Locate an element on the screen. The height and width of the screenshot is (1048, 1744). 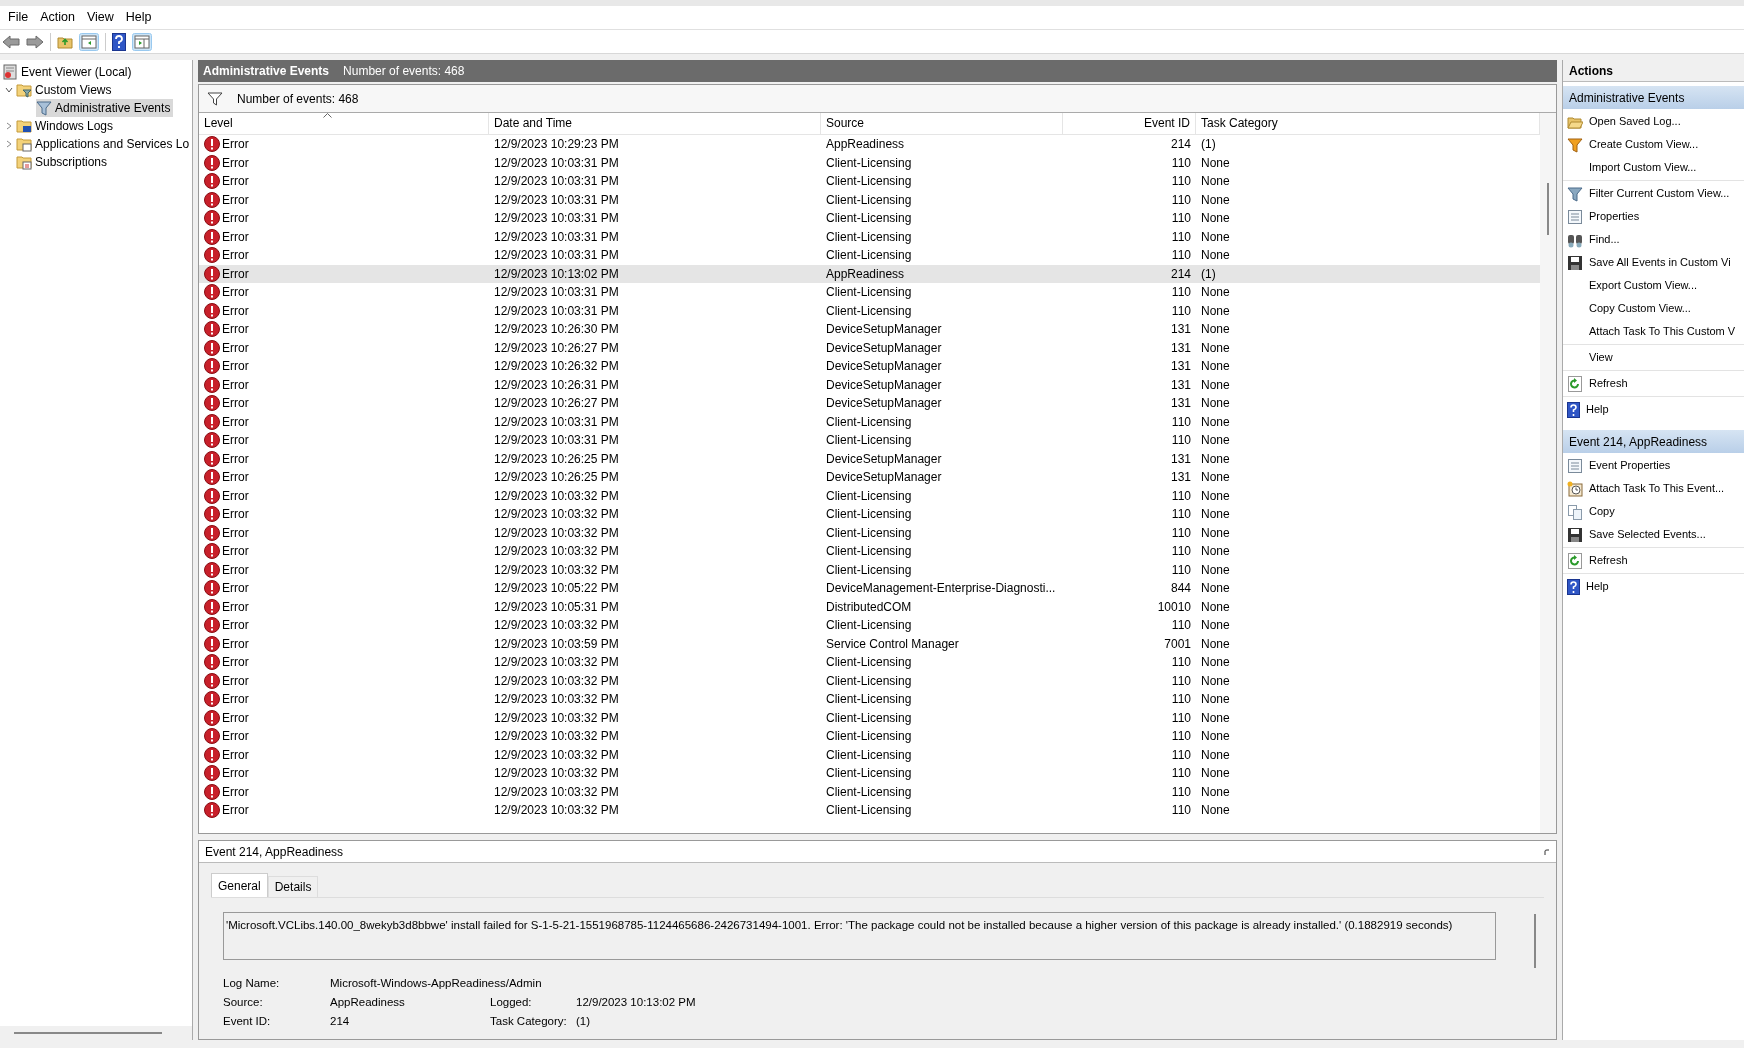
table-row: Error 12/9/2023 10:26:31 PM DeviceSetupManager 131 None is located at coordinates (869, 384).